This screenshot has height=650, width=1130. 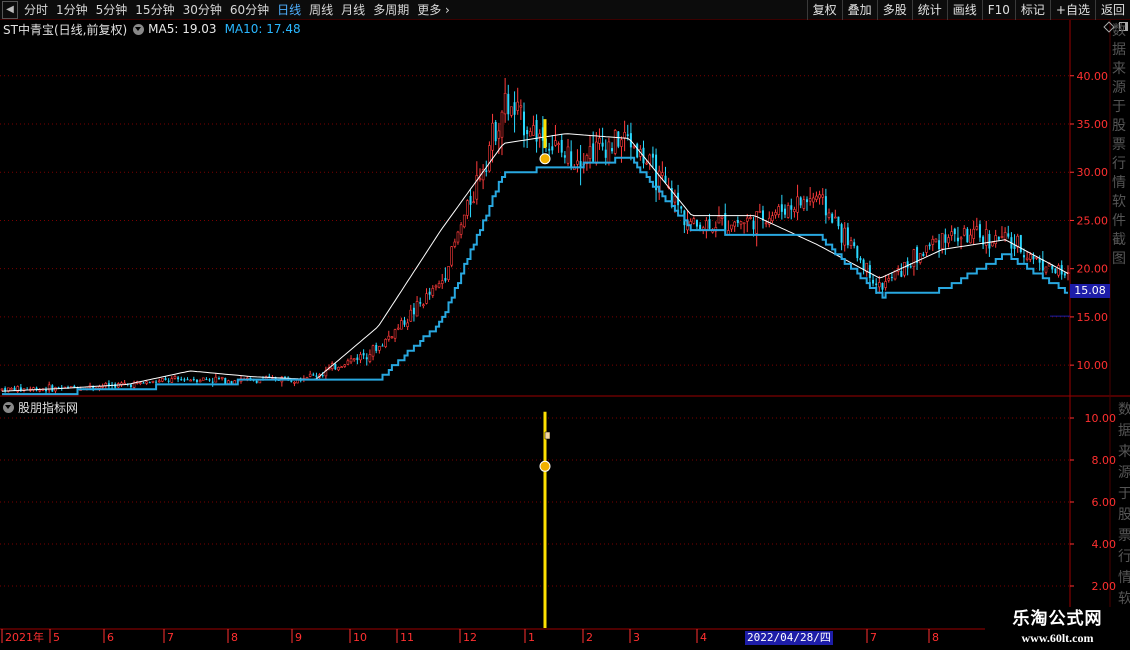 I want to click on toolbar-button-1: 叠加, so click(x=859, y=10).